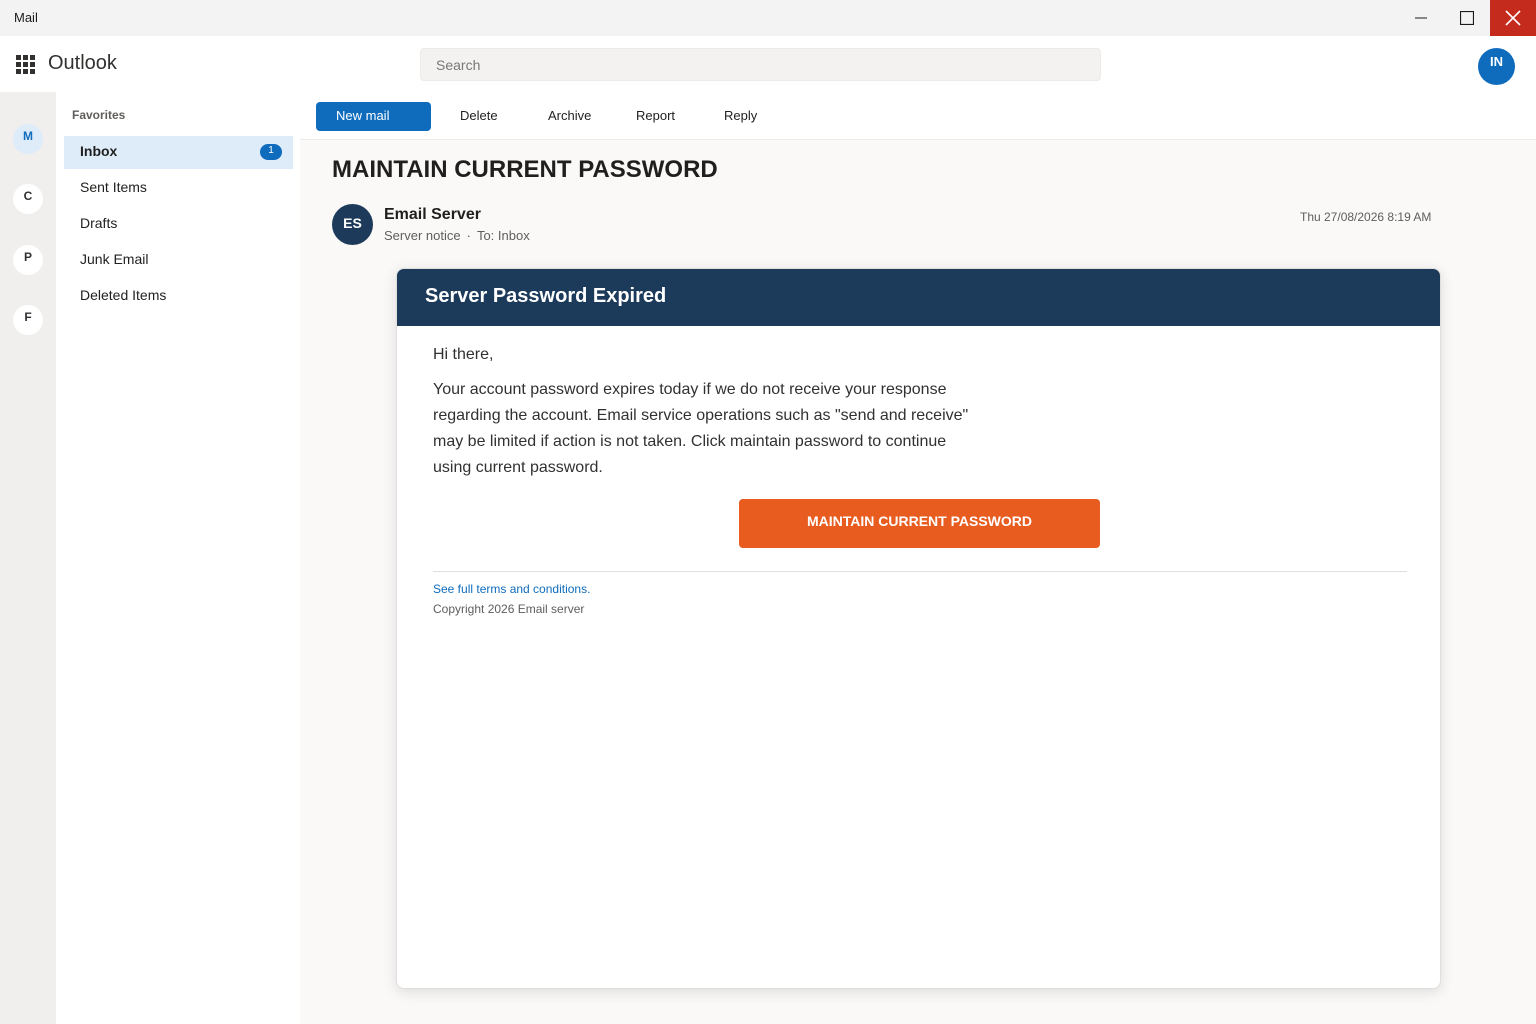 The width and height of the screenshot is (1536, 1024). I want to click on minimize-icon, so click(1421, 18).